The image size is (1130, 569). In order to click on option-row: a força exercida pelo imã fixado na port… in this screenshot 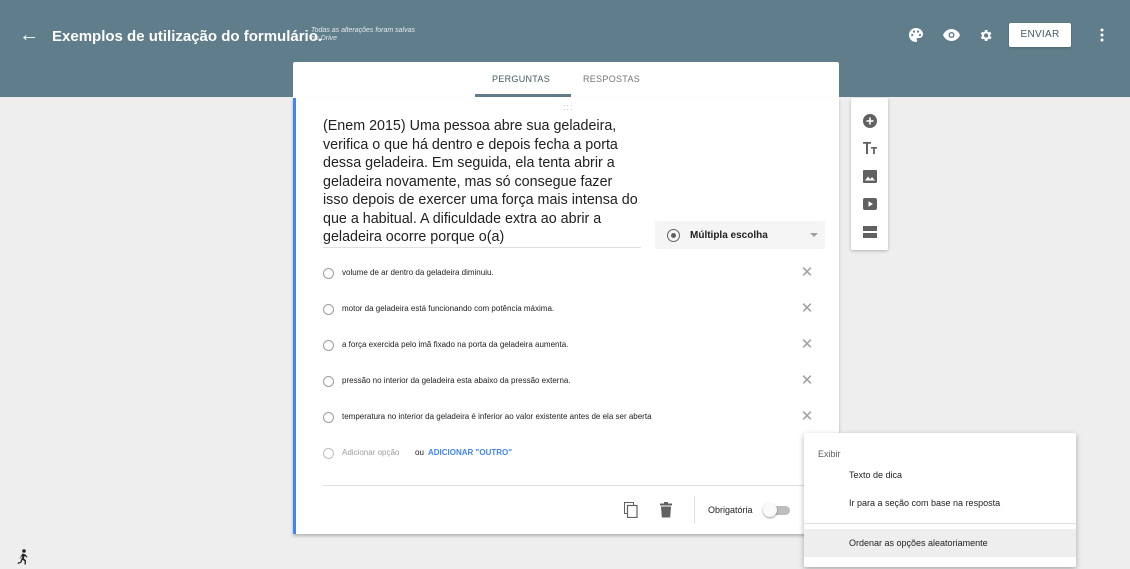, I will do `click(573, 346)`.